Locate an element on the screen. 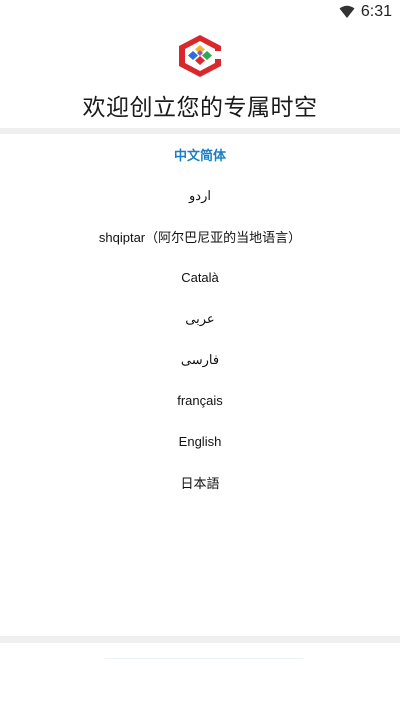  language-label: français is located at coordinates (200, 400).